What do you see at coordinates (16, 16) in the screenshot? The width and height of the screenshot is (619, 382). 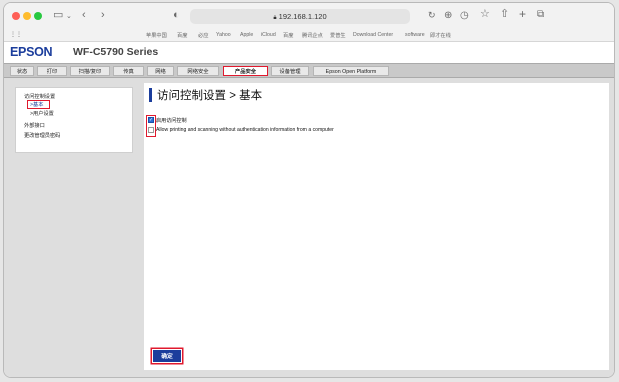 I see `close-window-button` at bounding box center [16, 16].